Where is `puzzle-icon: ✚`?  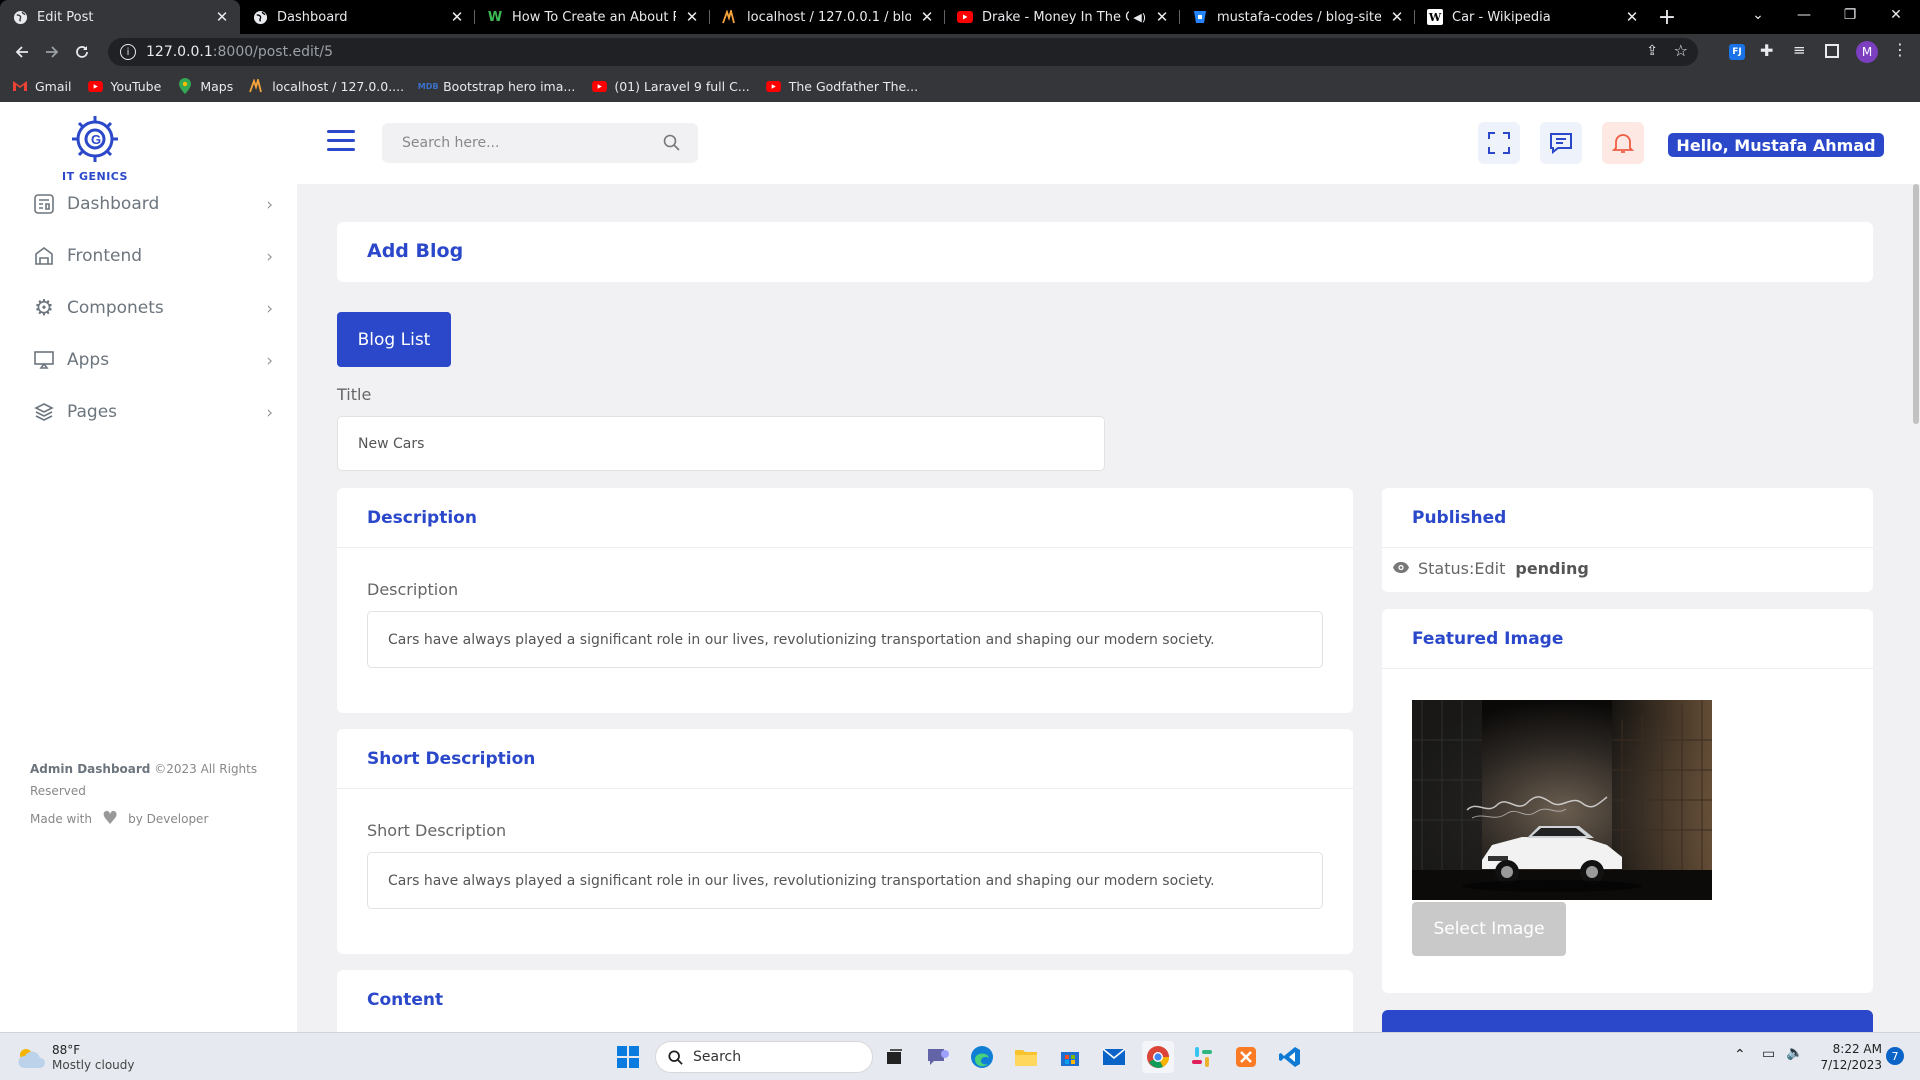 puzzle-icon: ✚ is located at coordinates (1766, 50).